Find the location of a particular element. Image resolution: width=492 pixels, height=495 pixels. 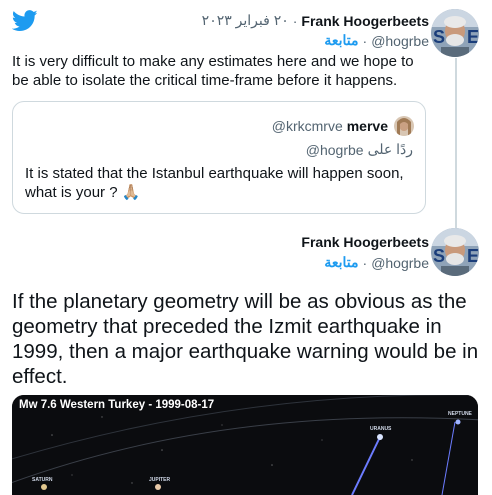

tweet1-header: ٢٠ فبراير ٢٠٢٣ · Frank Hoogerbeets is located at coordinates (315, 20).